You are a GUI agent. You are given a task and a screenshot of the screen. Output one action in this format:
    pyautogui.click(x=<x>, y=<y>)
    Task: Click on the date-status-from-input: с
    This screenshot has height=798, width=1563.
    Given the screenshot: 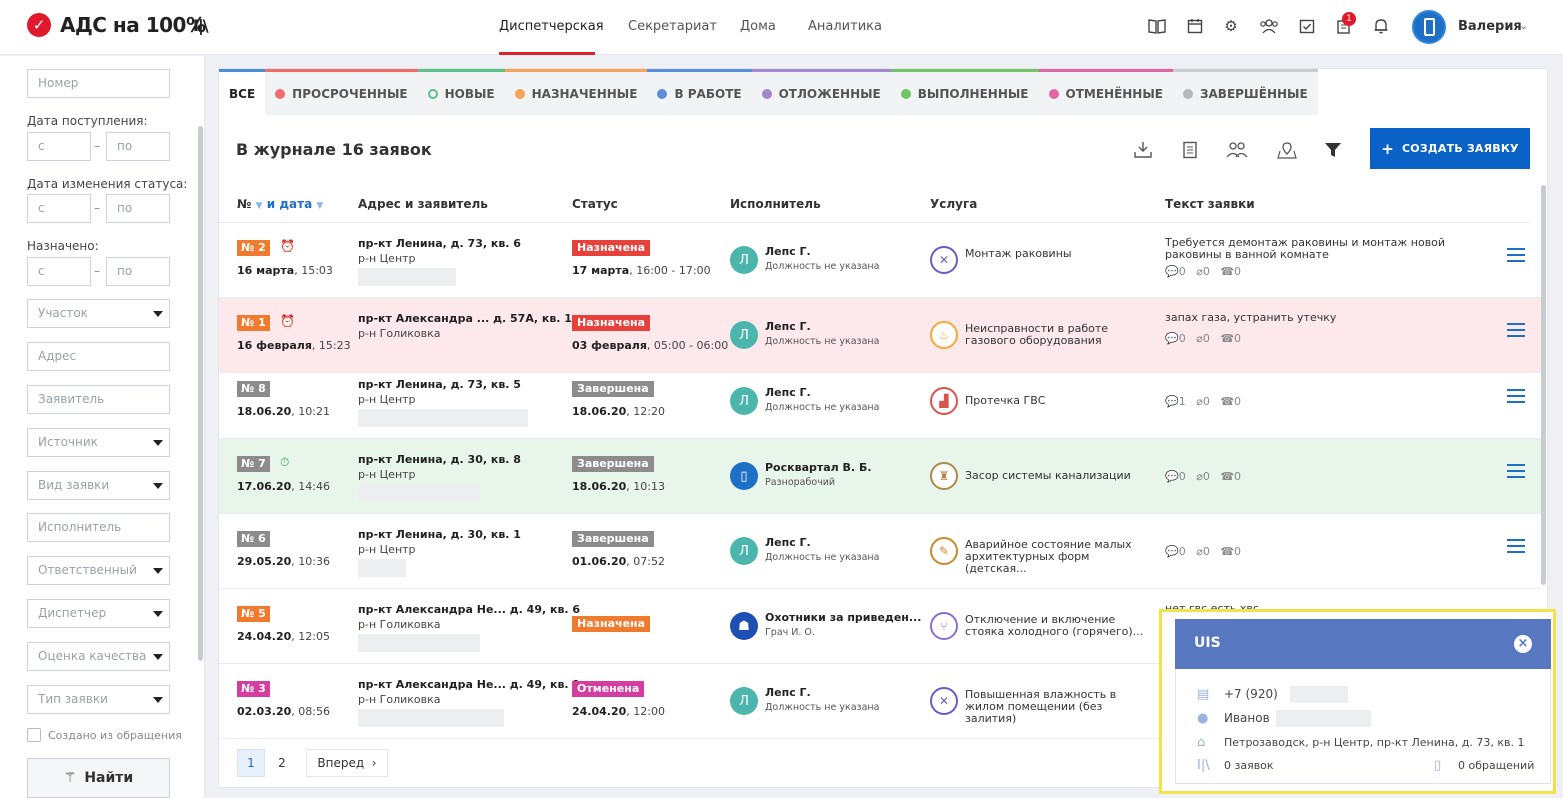 What is the action you would take?
    pyautogui.click(x=59, y=208)
    